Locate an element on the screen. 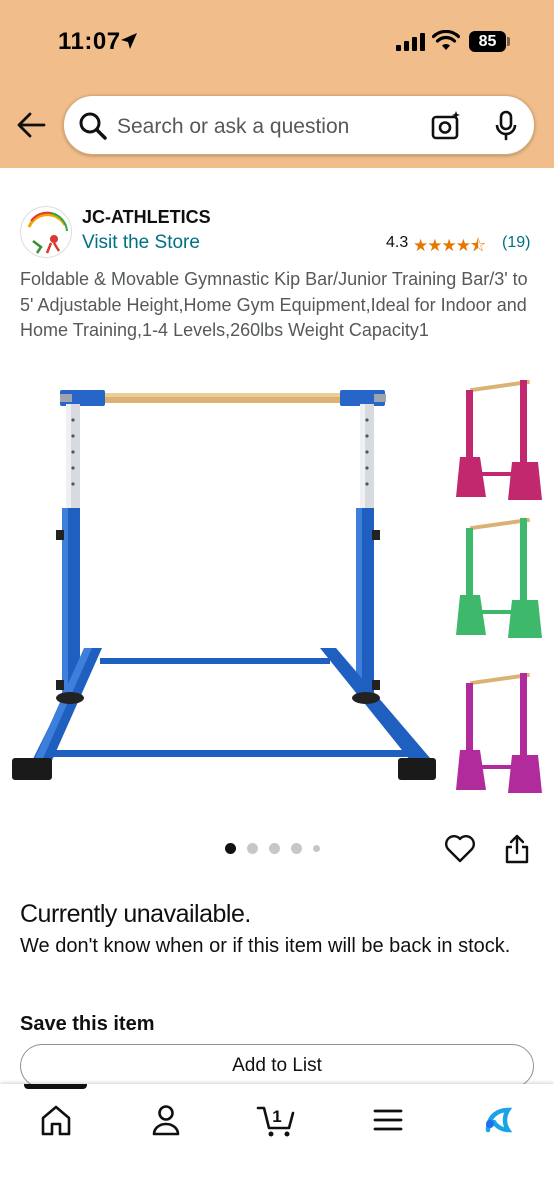  thumbnail-green is located at coordinates (499, 575).